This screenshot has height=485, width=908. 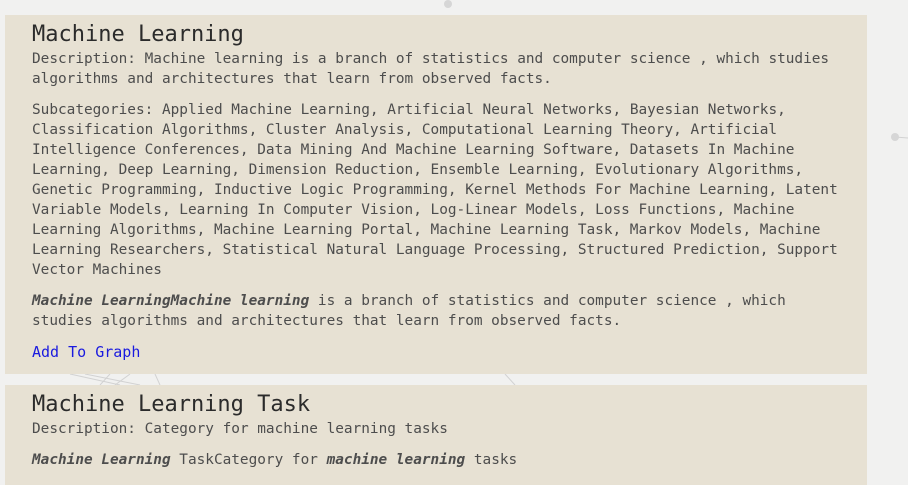 What do you see at coordinates (171, 404) in the screenshot?
I see `result-title: Machine Learning Task` at bounding box center [171, 404].